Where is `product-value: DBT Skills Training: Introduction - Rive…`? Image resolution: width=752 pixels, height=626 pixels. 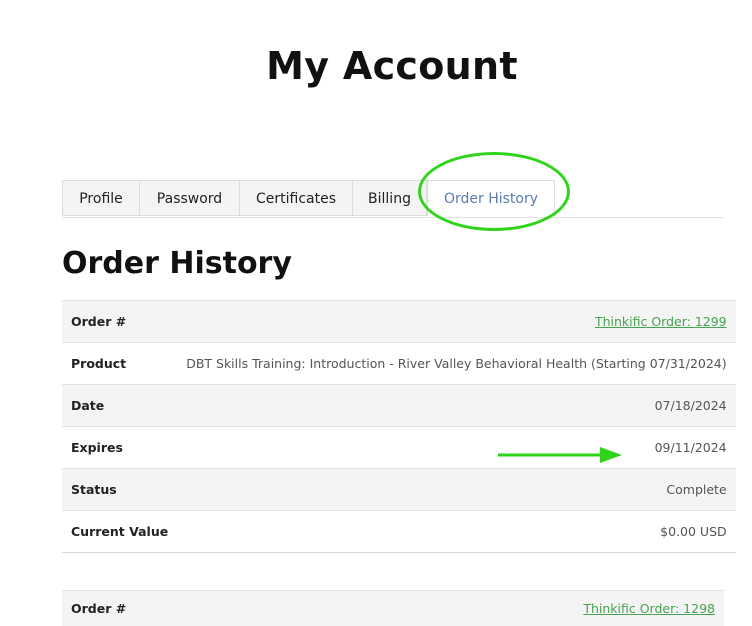
product-value: DBT Skills Training: Introduction - Rive… is located at coordinates (456, 363).